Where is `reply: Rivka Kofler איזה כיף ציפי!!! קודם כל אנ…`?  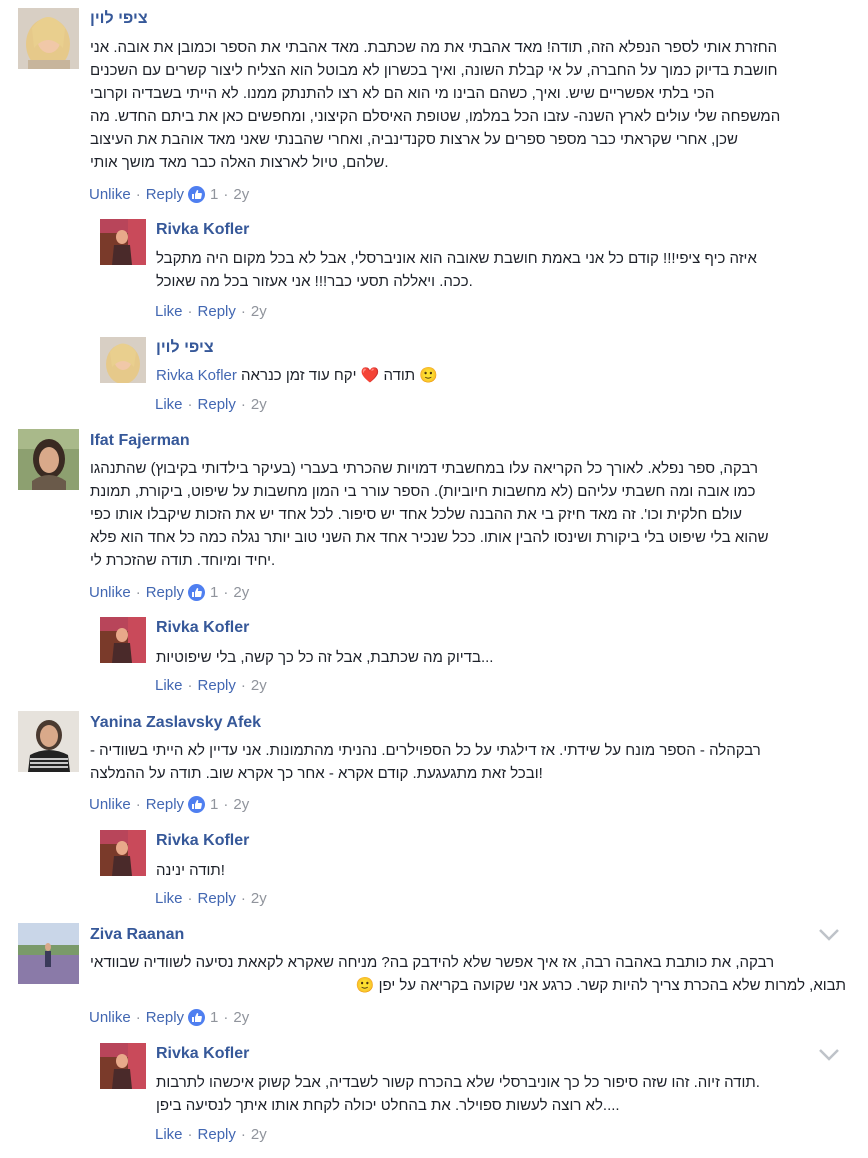 reply: Rivka Kofler איזה כיף ציפי!!! קודם כל אנ… is located at coordinates (470, 271).